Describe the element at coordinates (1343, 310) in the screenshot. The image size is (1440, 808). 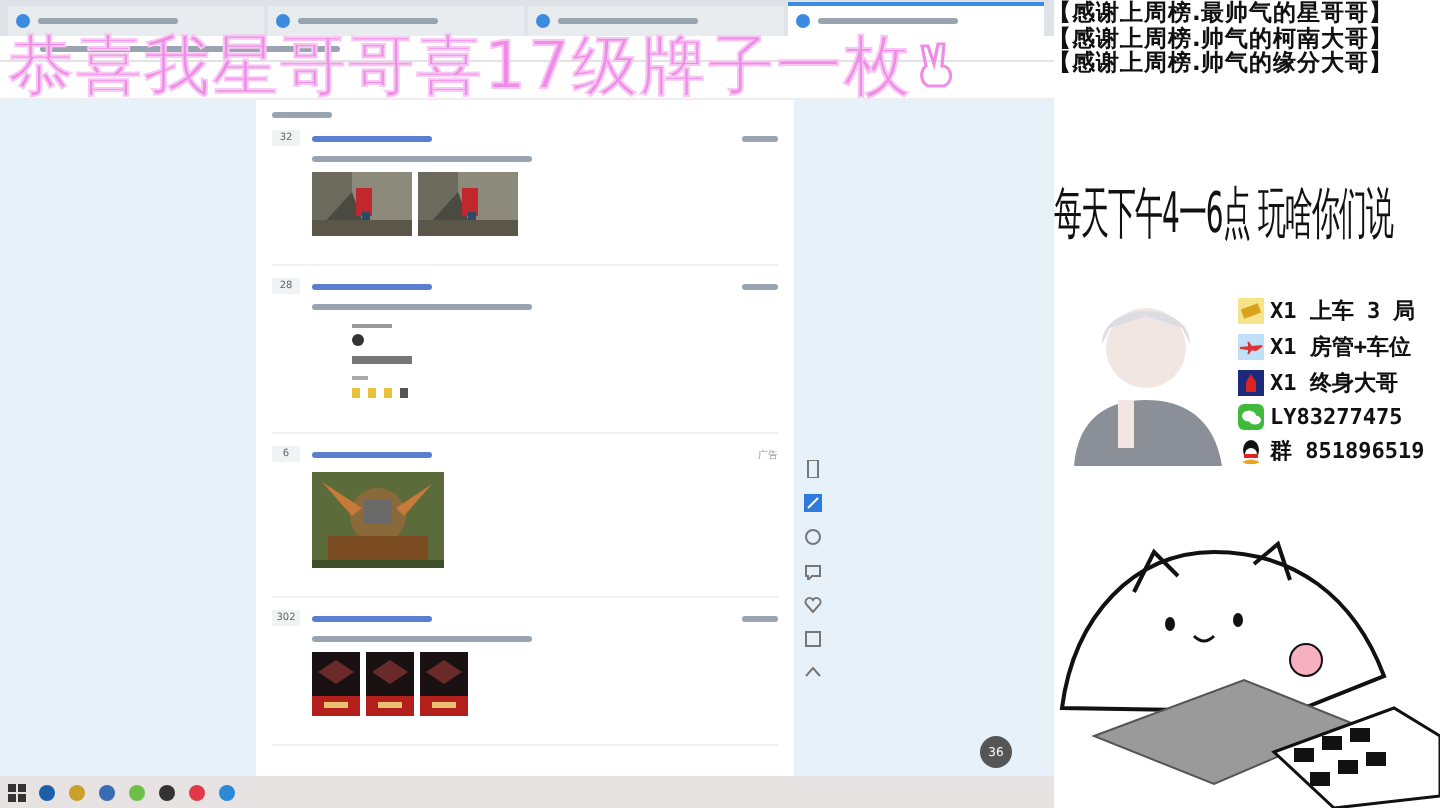
I see `perk-text: X1 上车 3 局` at that location.